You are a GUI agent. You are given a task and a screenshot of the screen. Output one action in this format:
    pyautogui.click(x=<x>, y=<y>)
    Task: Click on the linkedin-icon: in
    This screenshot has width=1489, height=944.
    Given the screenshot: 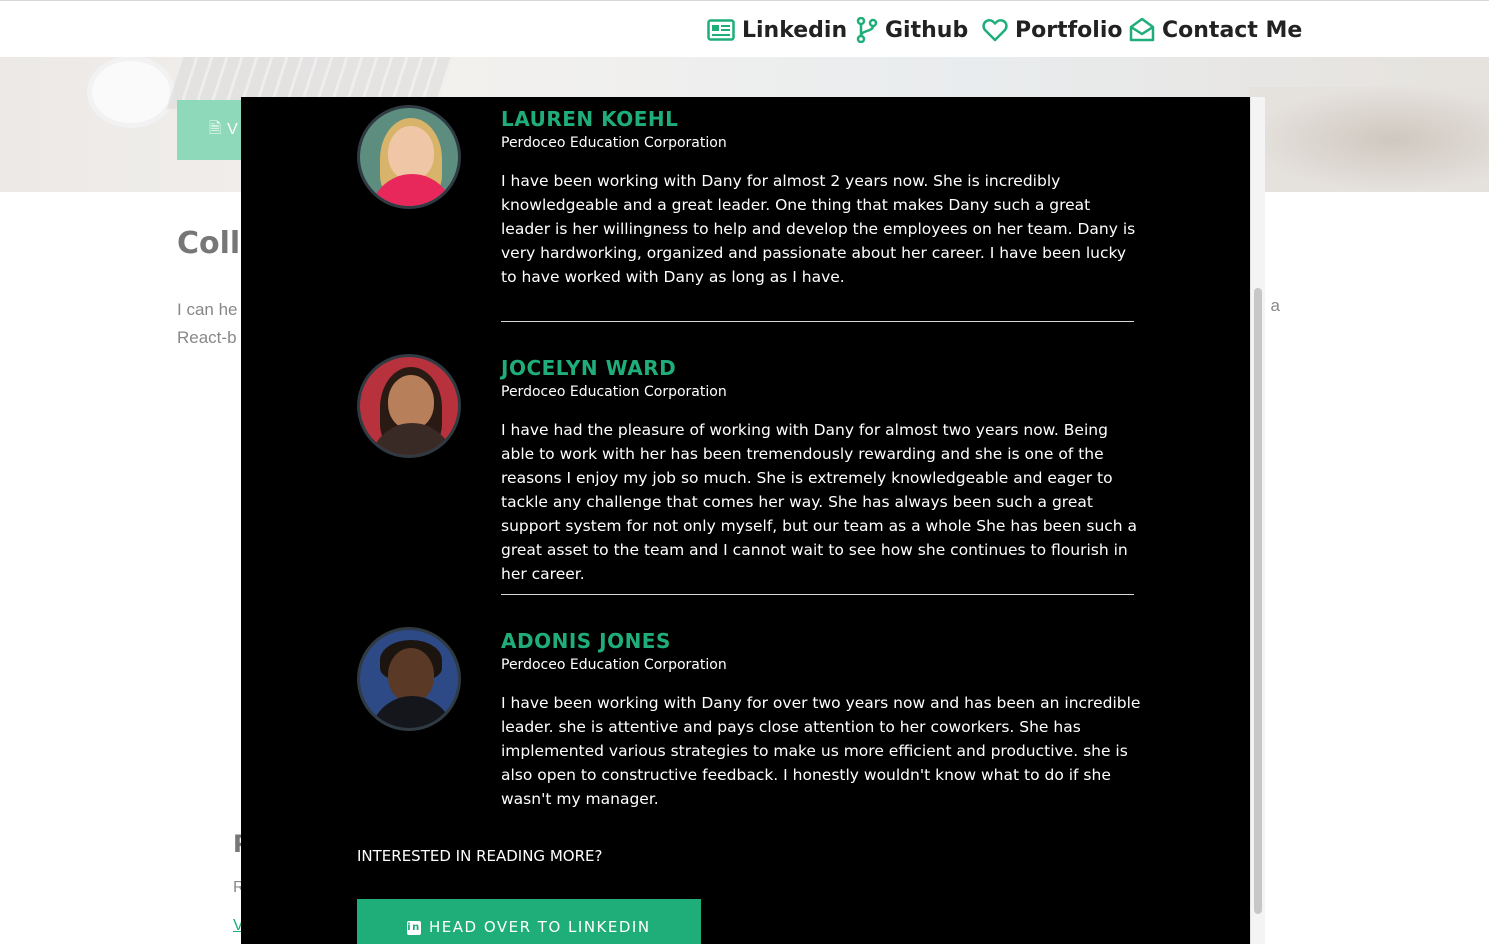 What is the action you would take?
    pyautogui.click(x=414, y=928)
    